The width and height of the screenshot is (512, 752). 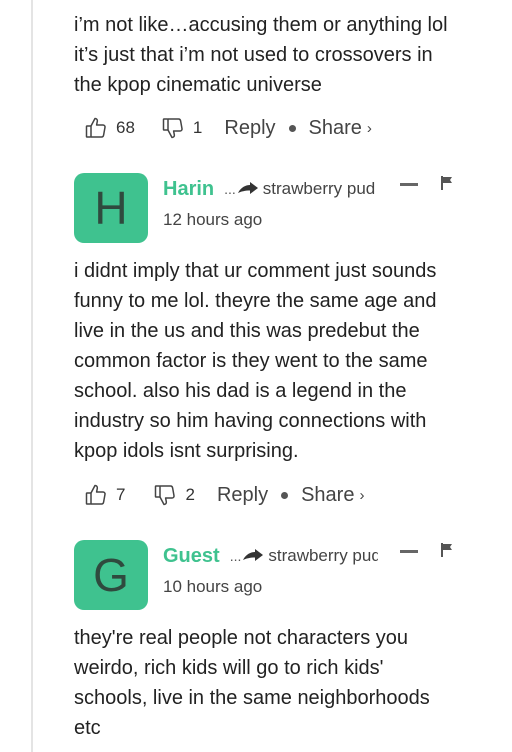 I want to click on comment-timestamp: 10 hours ago, so click(x=213, y=586).